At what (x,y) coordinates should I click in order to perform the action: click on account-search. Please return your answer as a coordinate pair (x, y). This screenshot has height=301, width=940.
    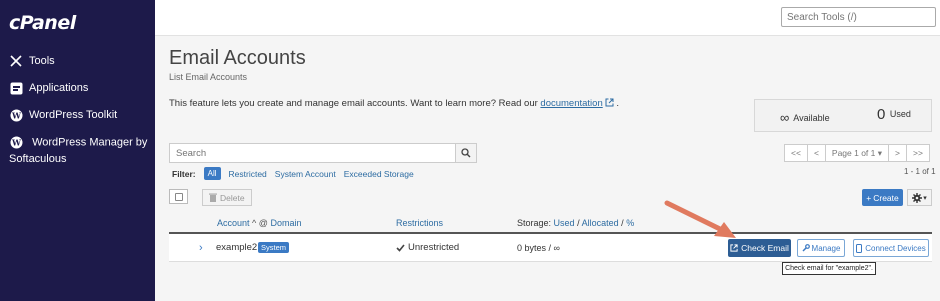
    Looking at the image, I should click on (323, 153).